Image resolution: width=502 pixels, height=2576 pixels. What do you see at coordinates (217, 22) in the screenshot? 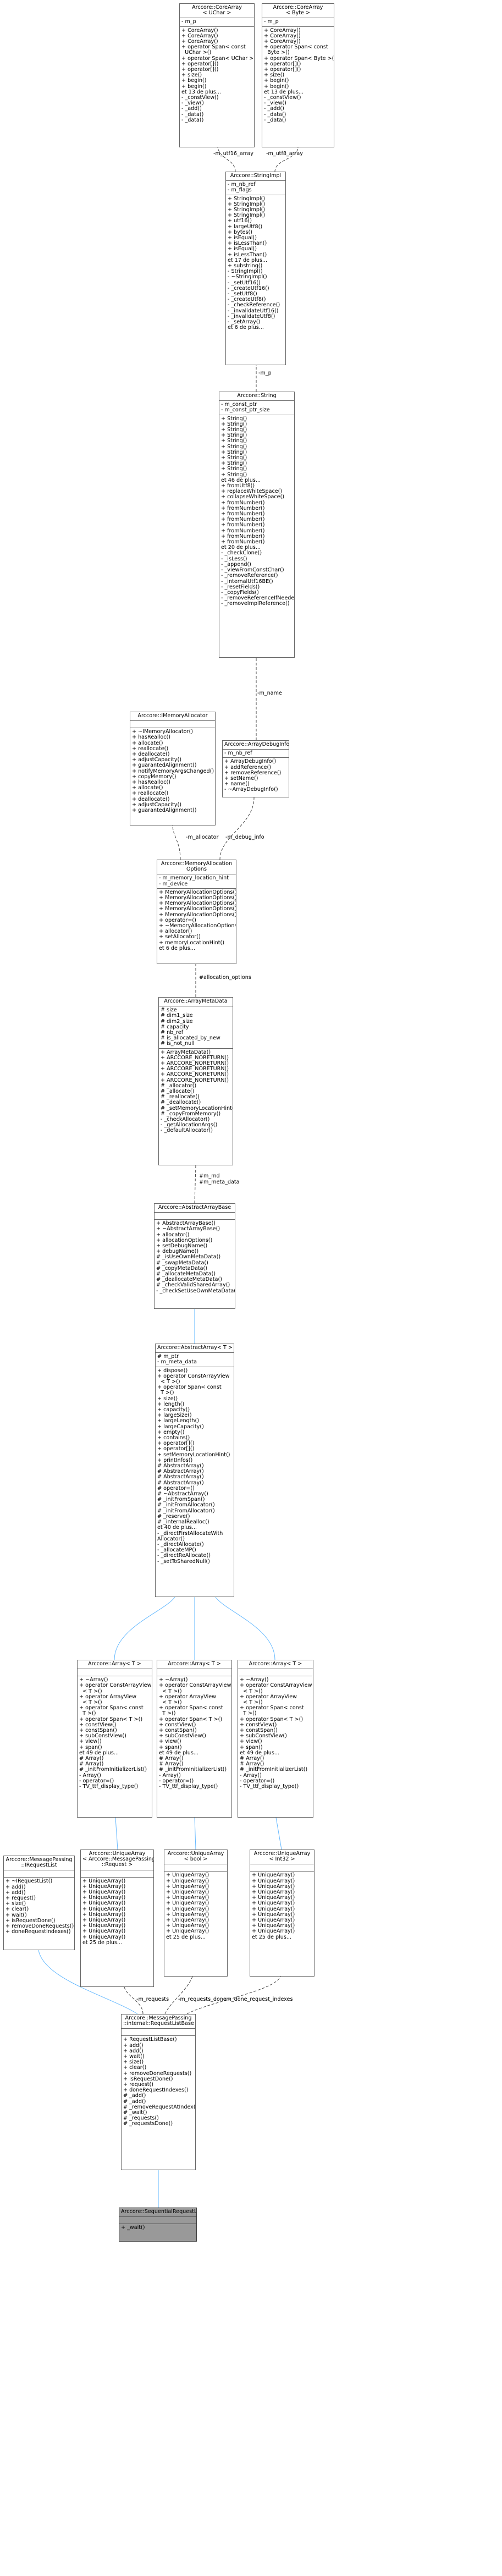
I see `class-attributes: - m_p` at bounding box center [217, 22].